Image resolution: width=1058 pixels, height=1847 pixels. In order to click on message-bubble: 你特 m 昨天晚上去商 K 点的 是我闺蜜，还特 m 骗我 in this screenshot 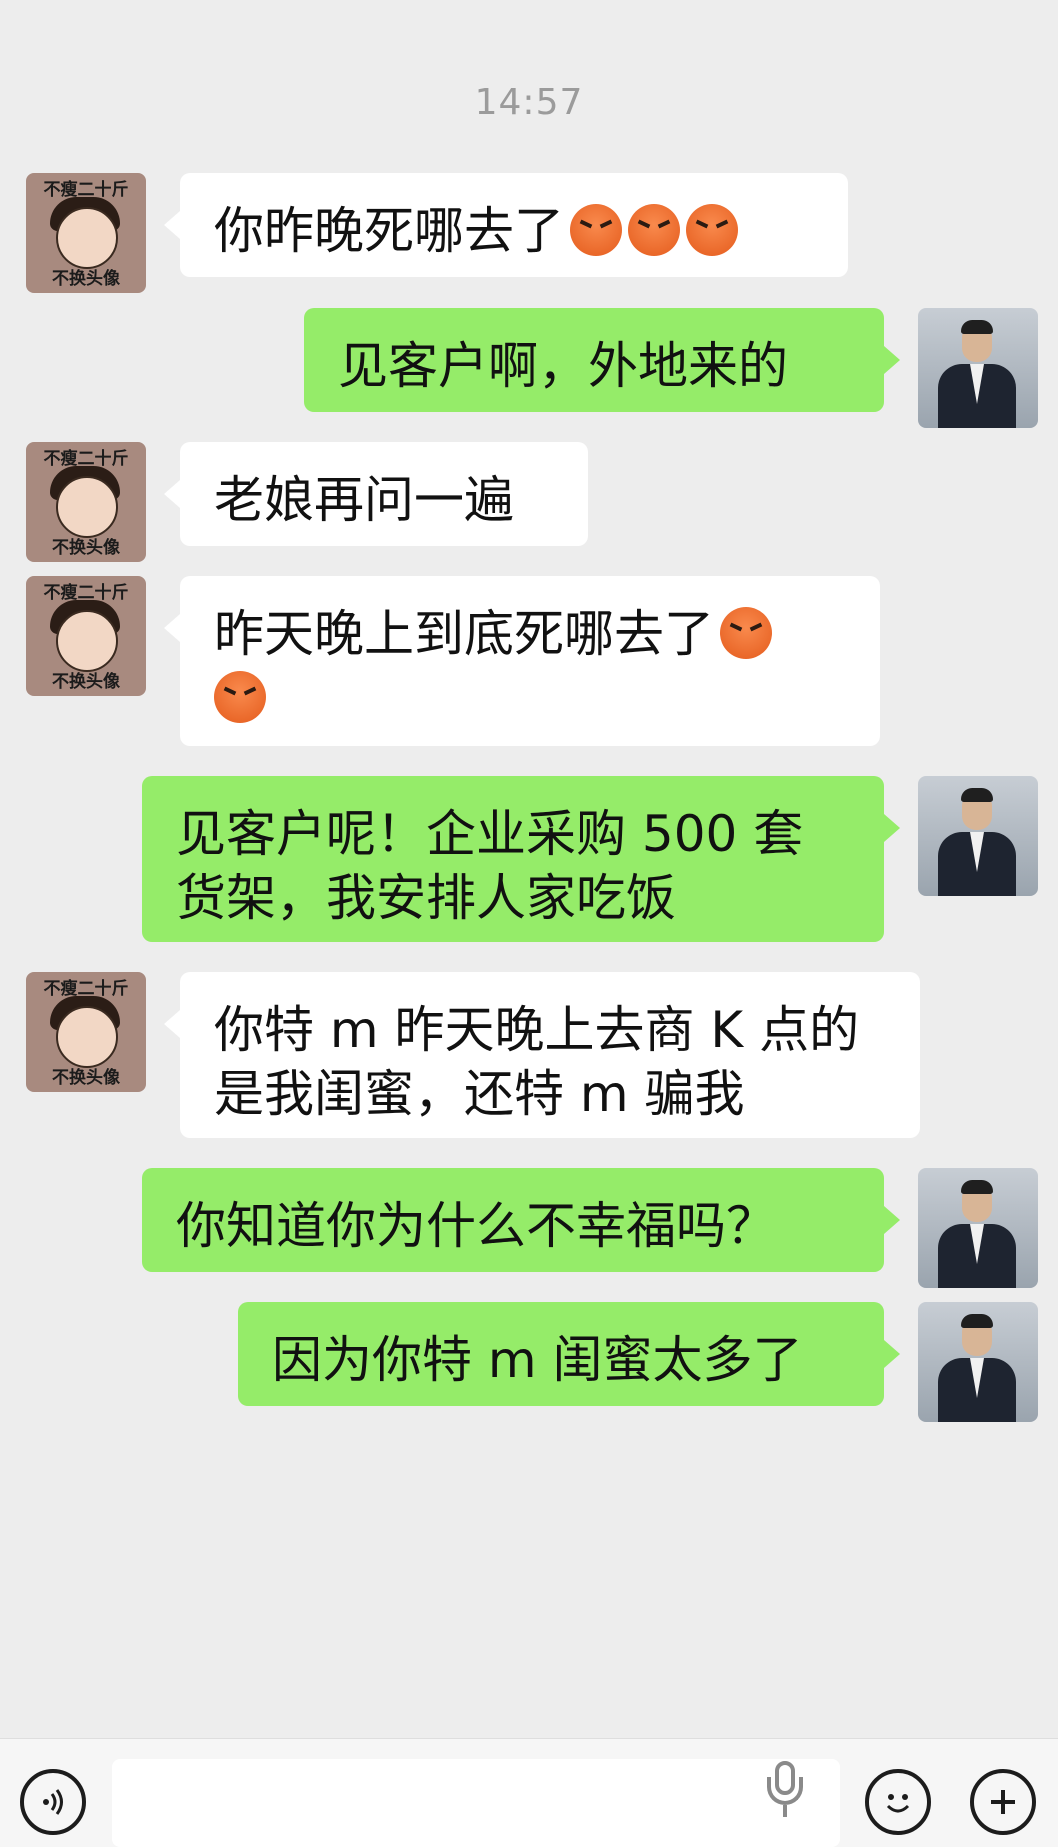, I will do `click(542, 1055)`.